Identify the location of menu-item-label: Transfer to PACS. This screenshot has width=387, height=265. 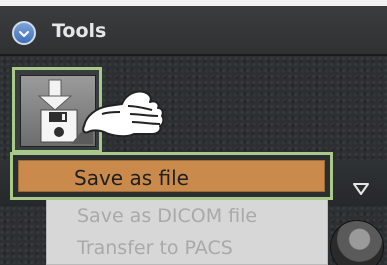
(155, 248).